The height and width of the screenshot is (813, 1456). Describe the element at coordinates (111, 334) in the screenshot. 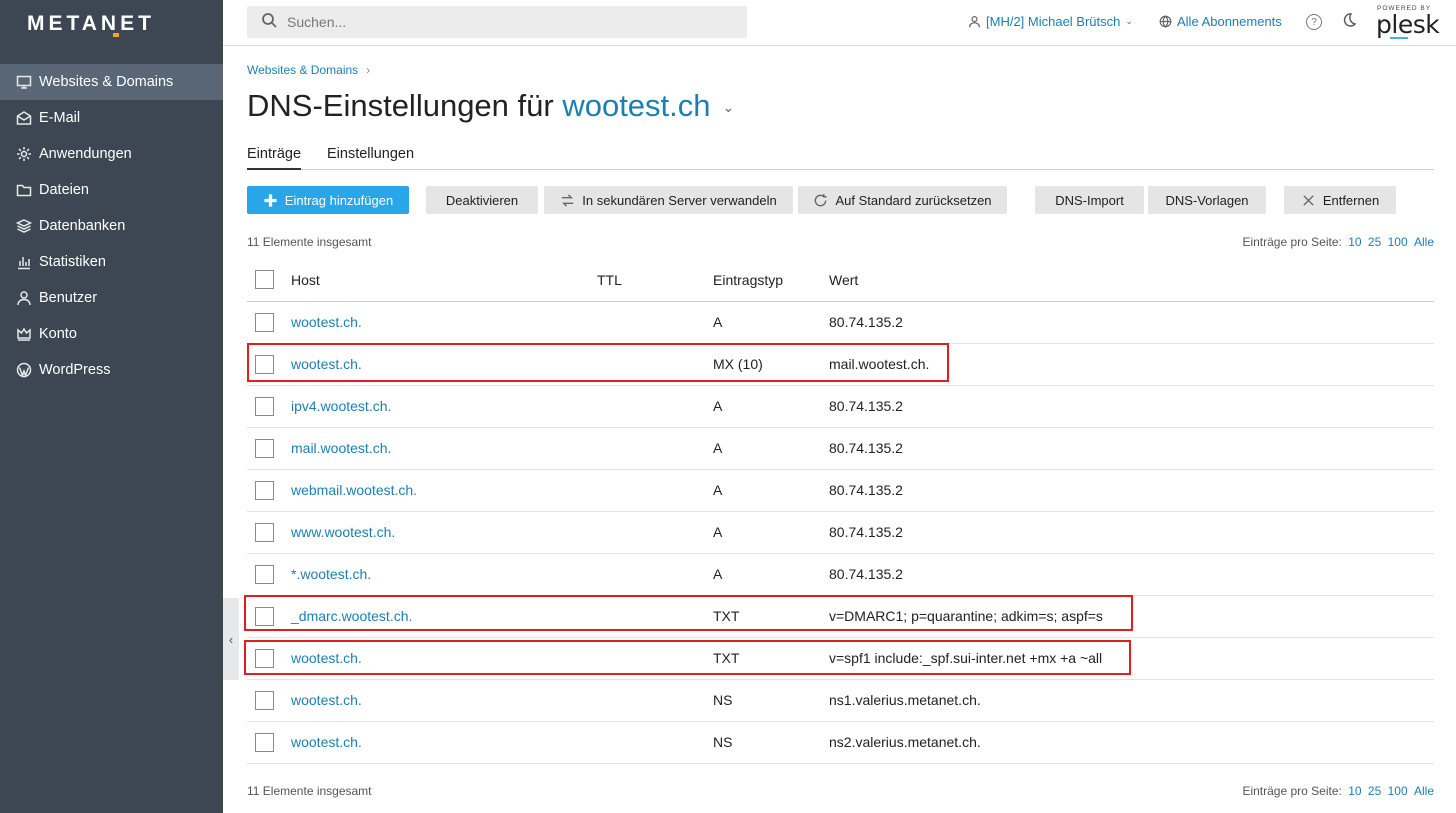

I see `sidebar-item-konto: Konto` at that location.